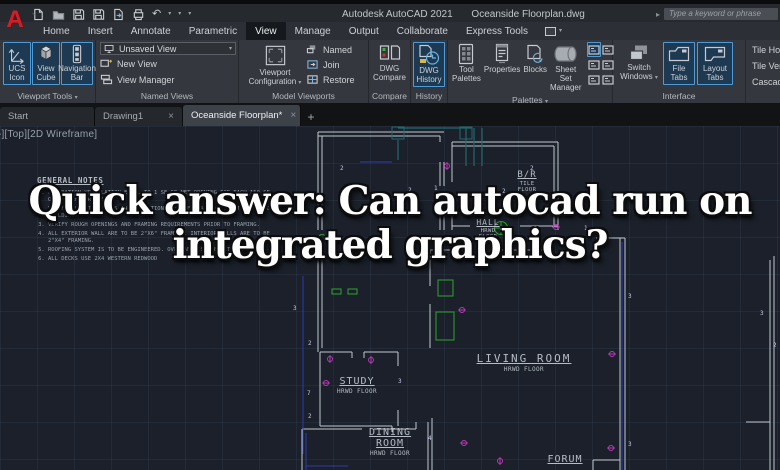 The image size is (780, 470). Describe the element at coordinates (168, 63) in the screenshot. I see `new-view-button: New View` at that location.